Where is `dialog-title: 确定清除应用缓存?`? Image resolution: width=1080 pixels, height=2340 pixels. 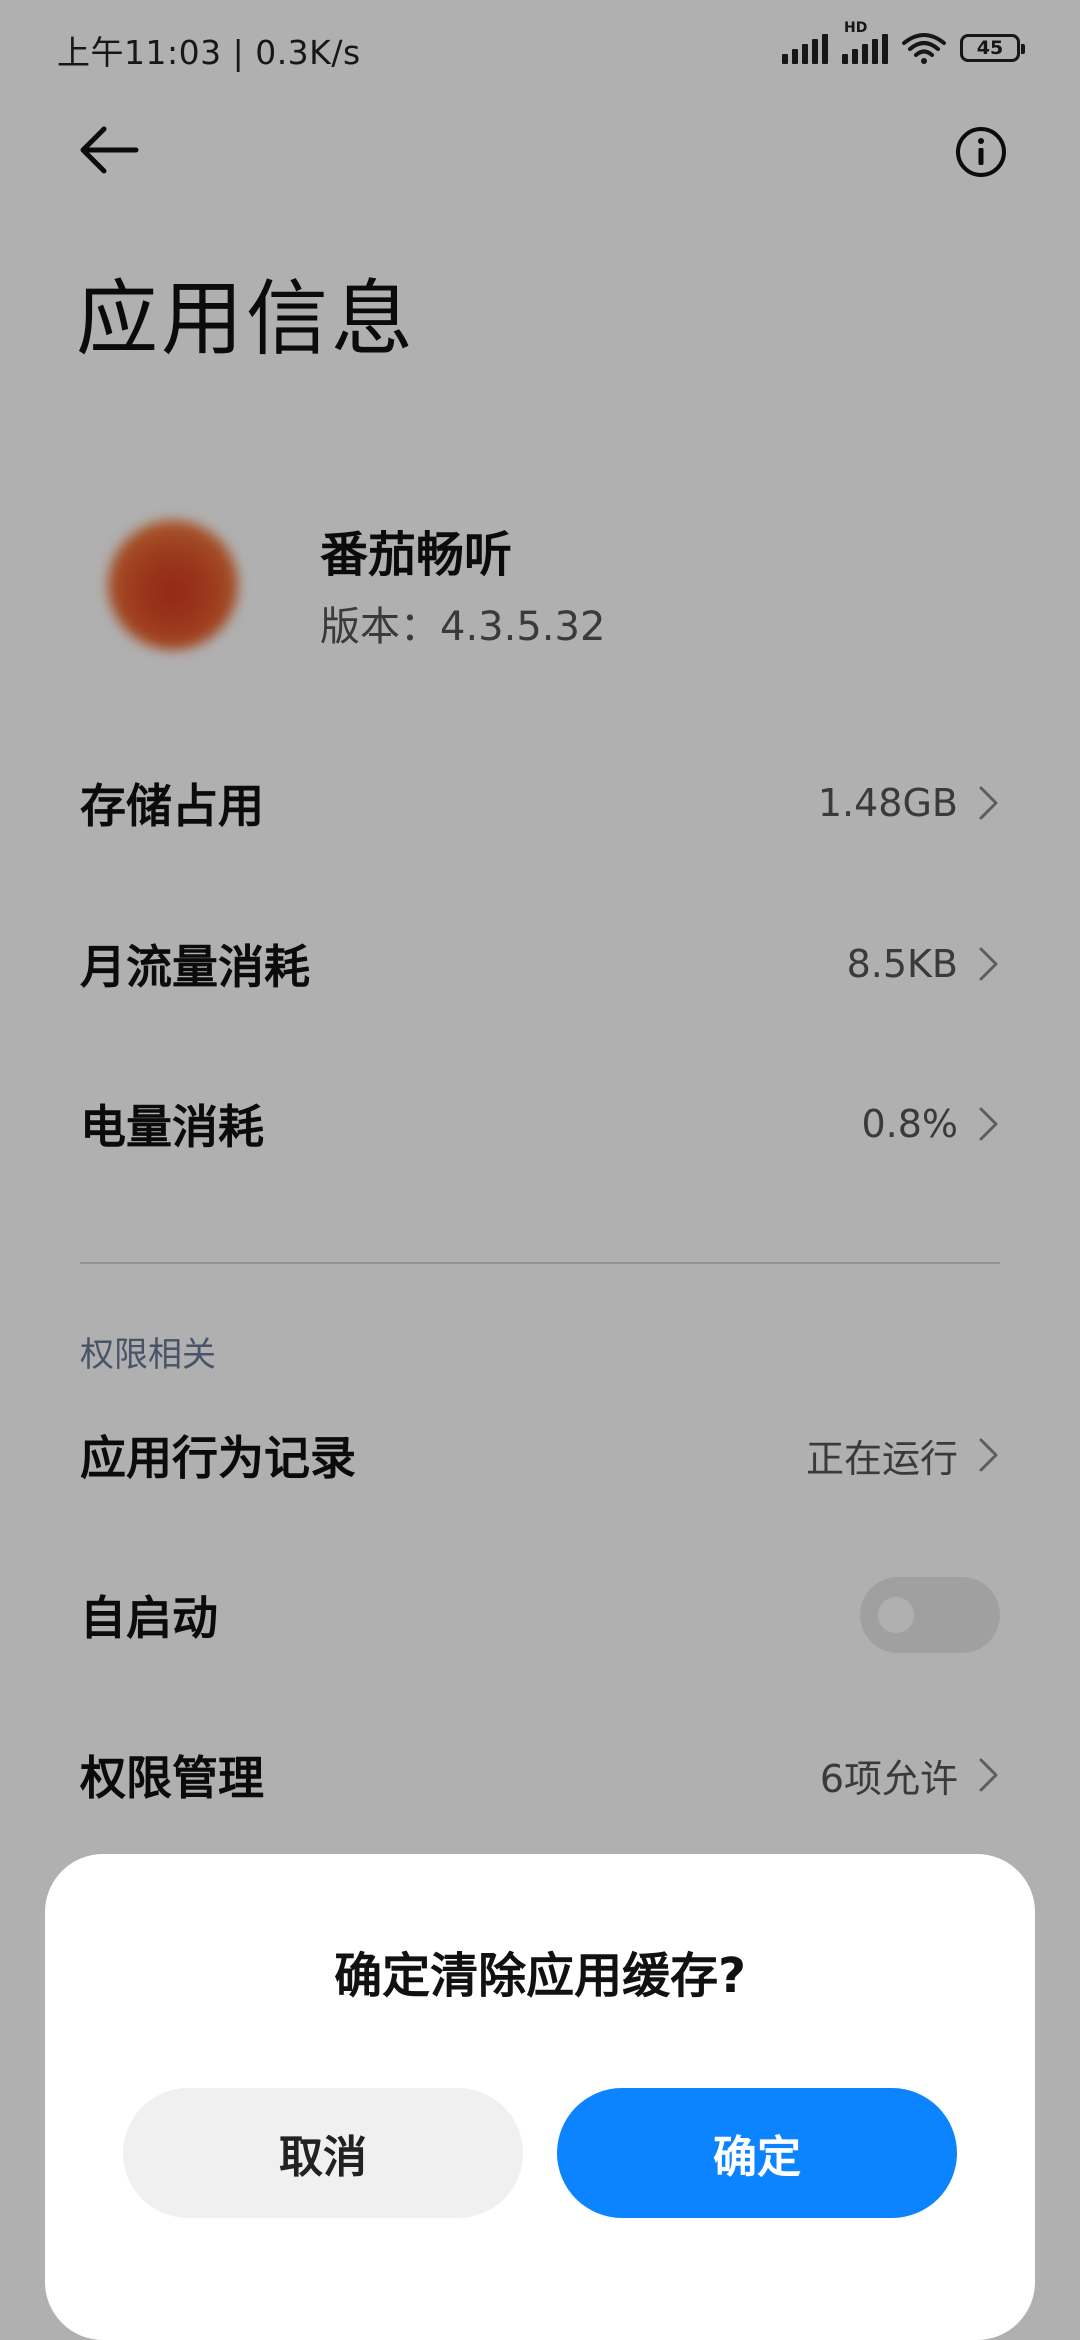
dialog-title: 确定清除应用缓存? is located at coordinates (540, 1976).